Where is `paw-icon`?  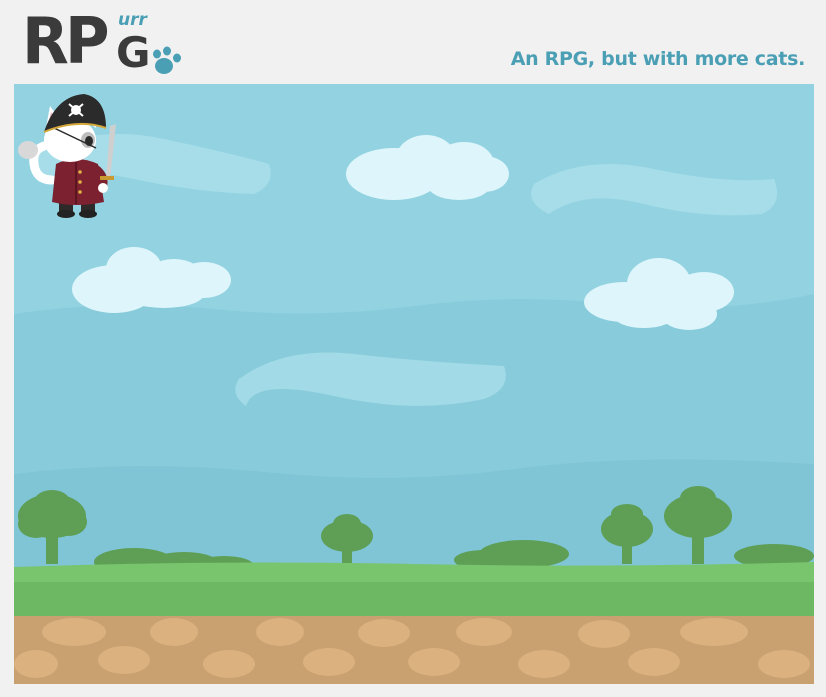 paw-icon is located at coordinates (167, 60).